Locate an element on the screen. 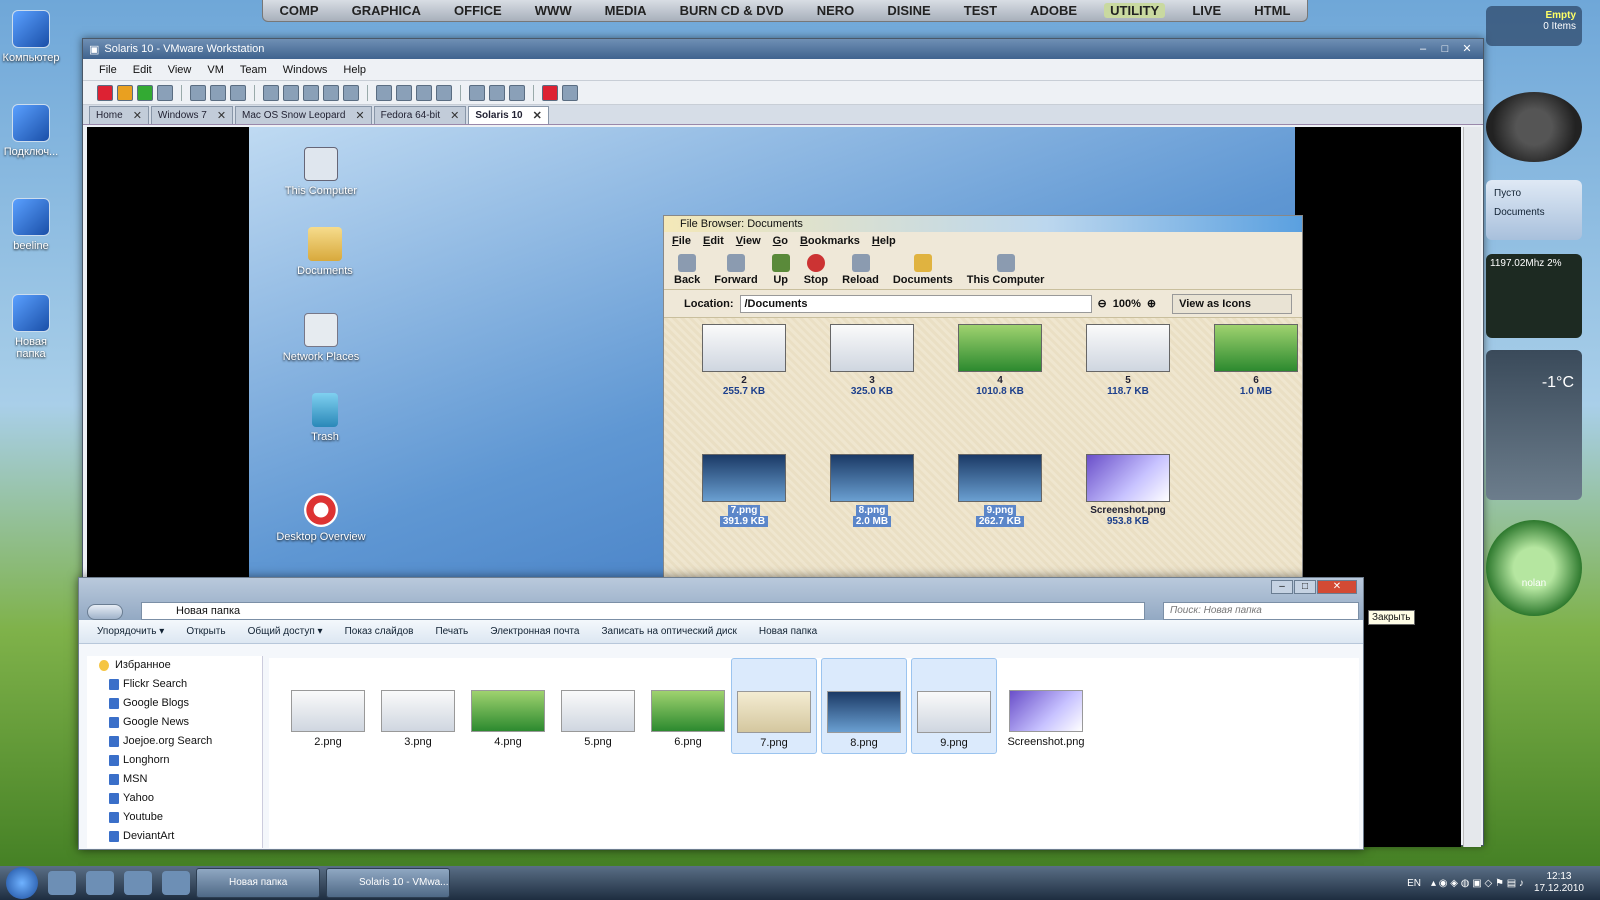 This screenshot has width=1600, height=900. tray-icons: ▴ ◉ ◈ ◍ ▣ ◇ ⚑ ▤ ♪ is located at coordinates (1477, 883).